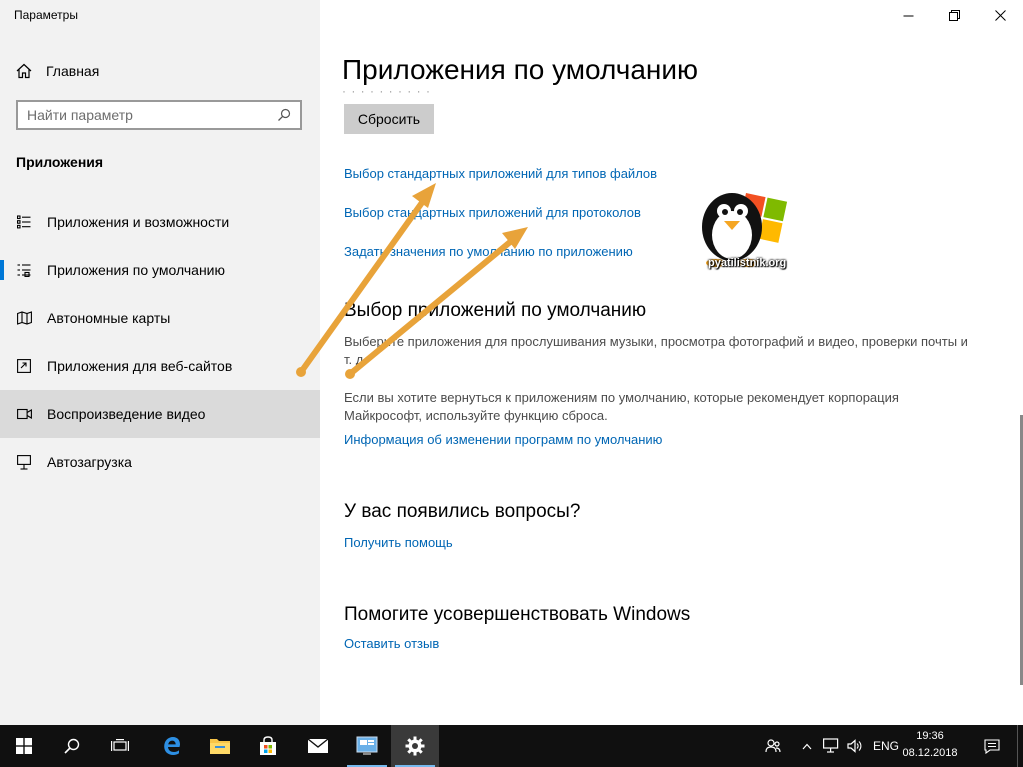 The image size is (1023, 767). Describe the element at coordinates (511, 746) in the screenshot. I see `taskbar: ENG 19:36 08.12.2018` at that location.